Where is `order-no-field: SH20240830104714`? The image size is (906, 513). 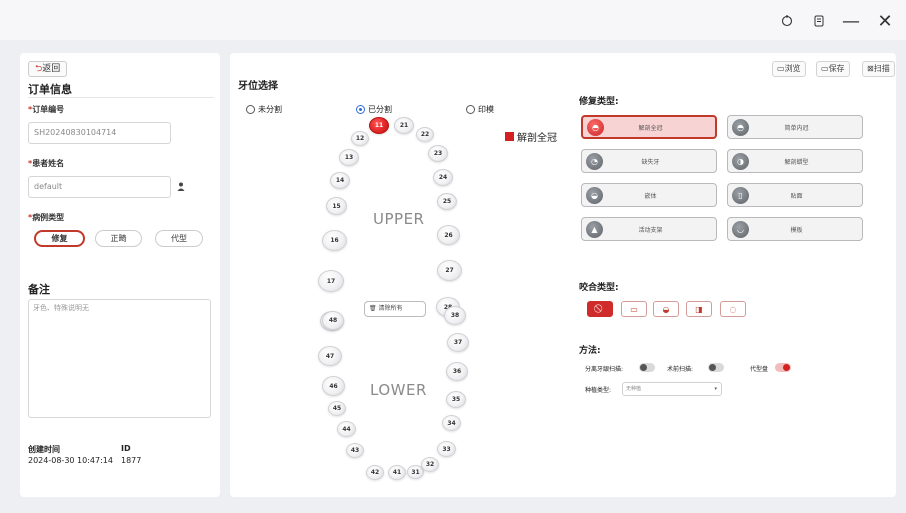
order-no-field: SH20240830104714 is located at coordinates (99, 133).